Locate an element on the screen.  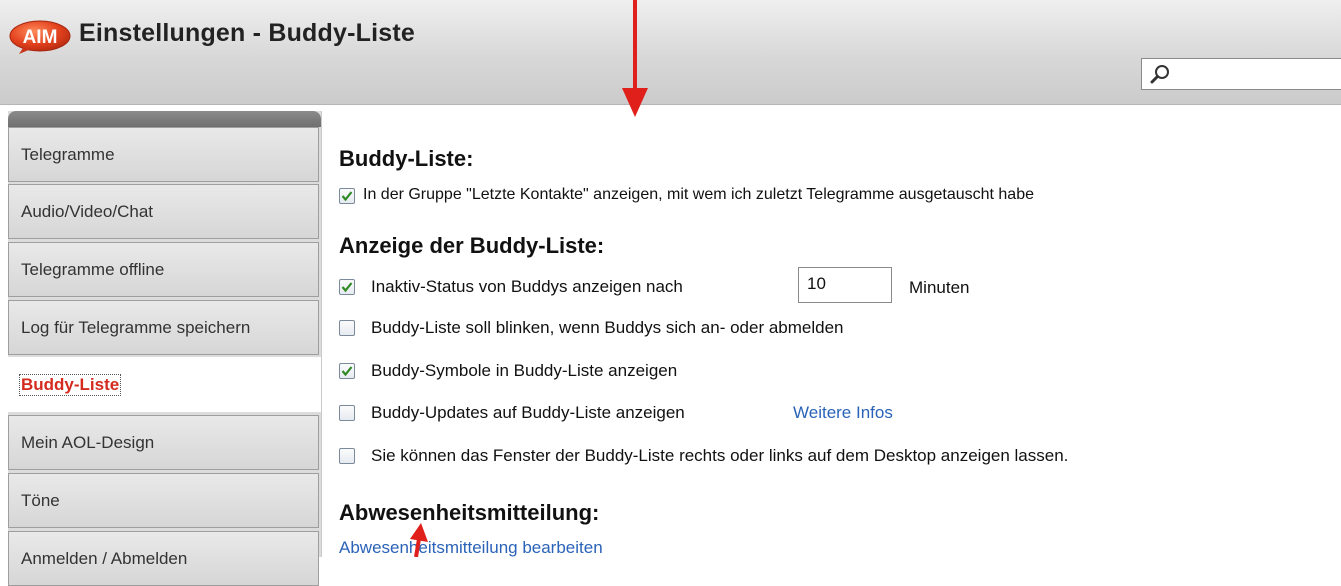
sidebar-item-mein-aol-design: Mein AOL-Design is located at coordinates (163, 442).